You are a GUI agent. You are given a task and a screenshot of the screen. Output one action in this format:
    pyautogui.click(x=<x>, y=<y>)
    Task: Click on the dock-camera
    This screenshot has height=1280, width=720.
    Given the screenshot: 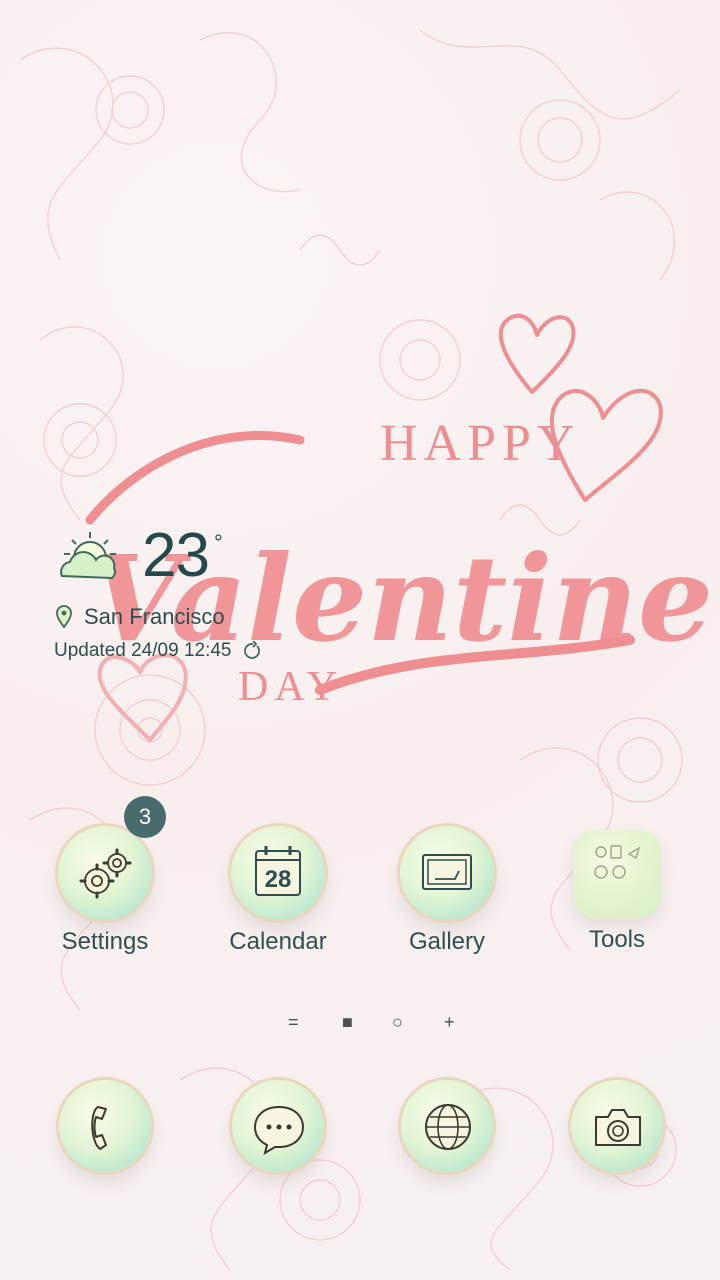 What is the action you would take?
    pyautogui.click(x=617, y=1126)
    